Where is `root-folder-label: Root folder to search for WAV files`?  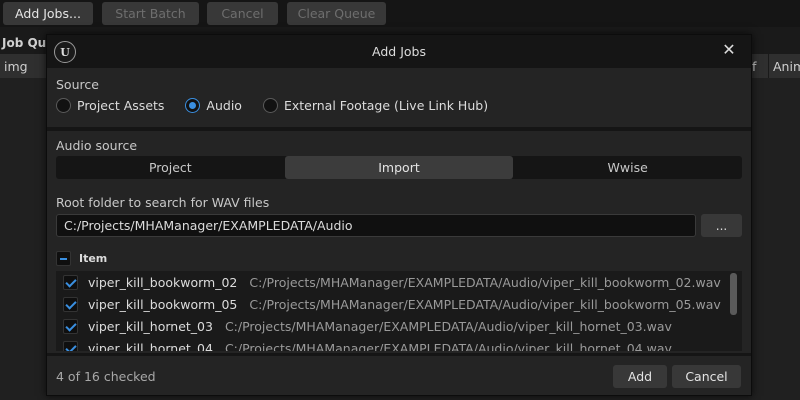
root-folder-label: Root folder to search for WAV files is located at coordinates (163, 202).